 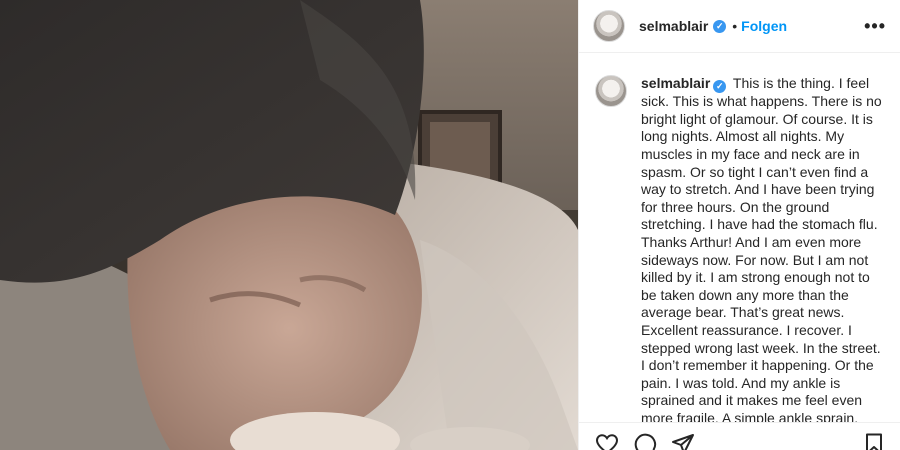 What do you see at coordinates (675, 83) in the screenshot?
I see `caption-username: selmablair` at bounding box center [675, 83].